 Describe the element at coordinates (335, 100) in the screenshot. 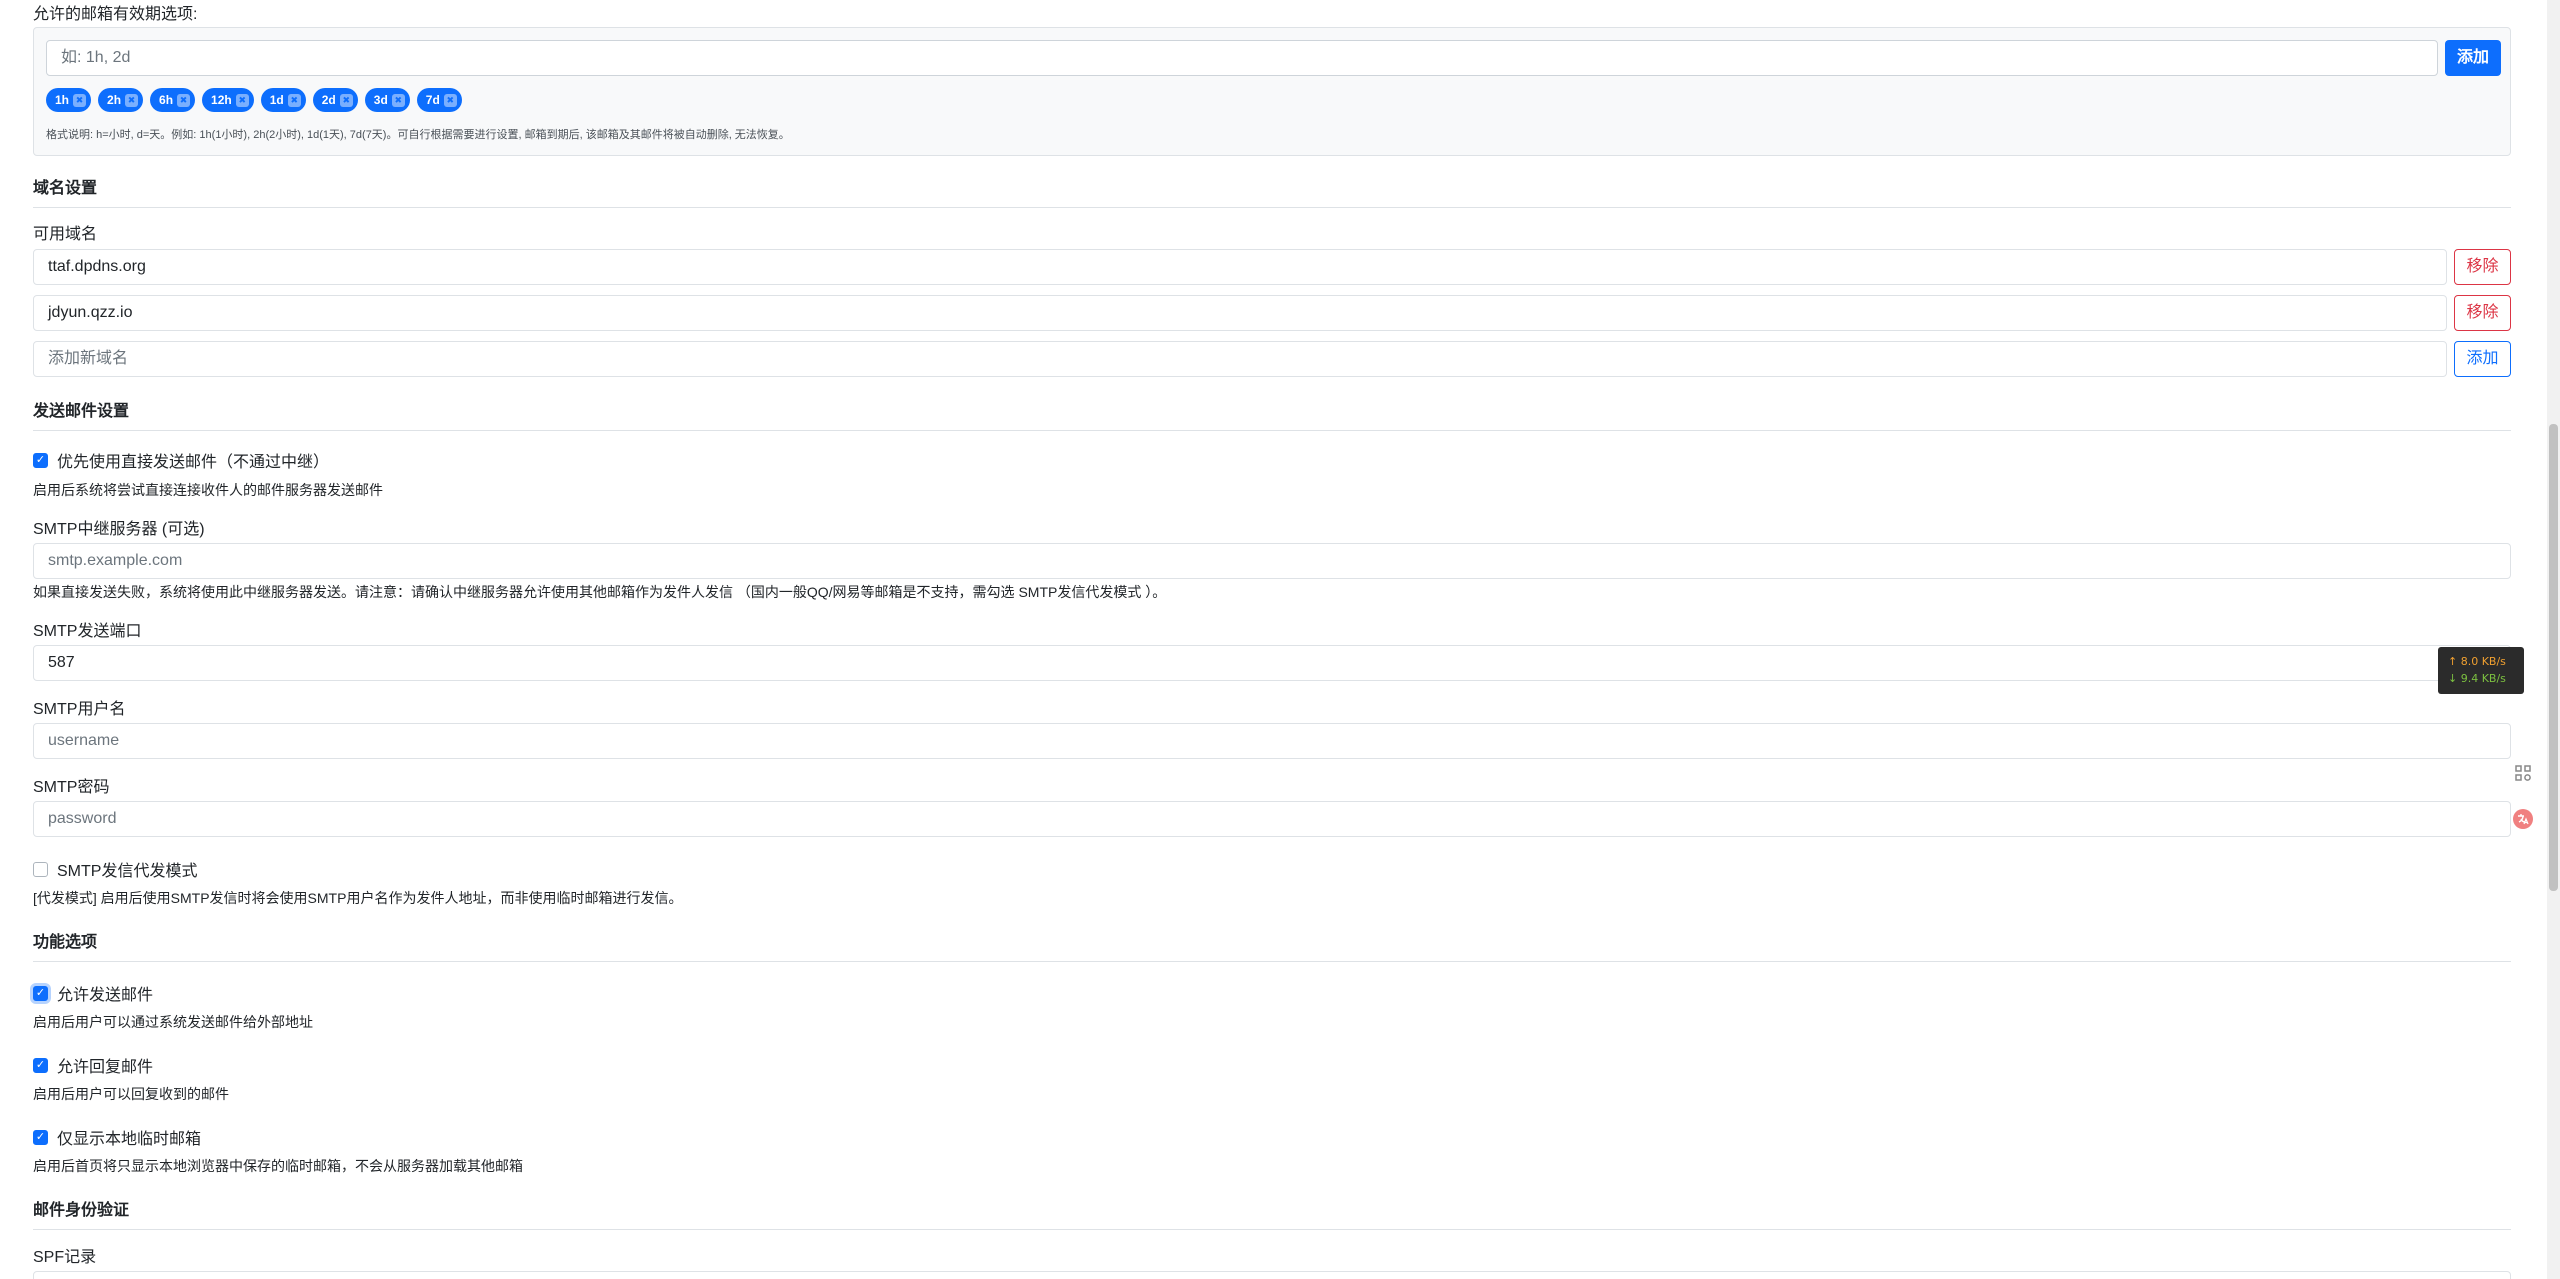

I see `expiry-chip: 2d ✖` at that location.